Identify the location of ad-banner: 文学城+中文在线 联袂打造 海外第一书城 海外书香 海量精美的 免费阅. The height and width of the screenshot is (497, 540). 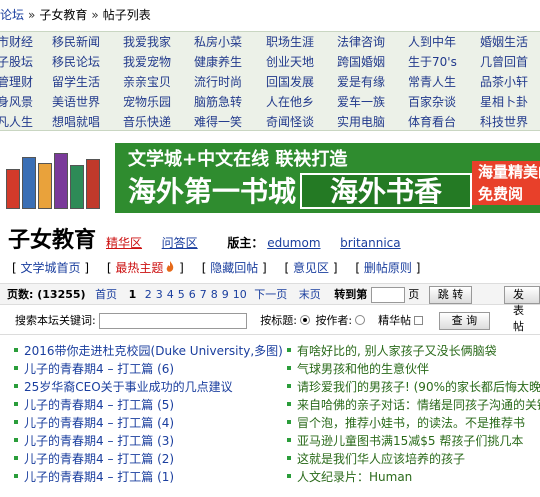
(270, 178).